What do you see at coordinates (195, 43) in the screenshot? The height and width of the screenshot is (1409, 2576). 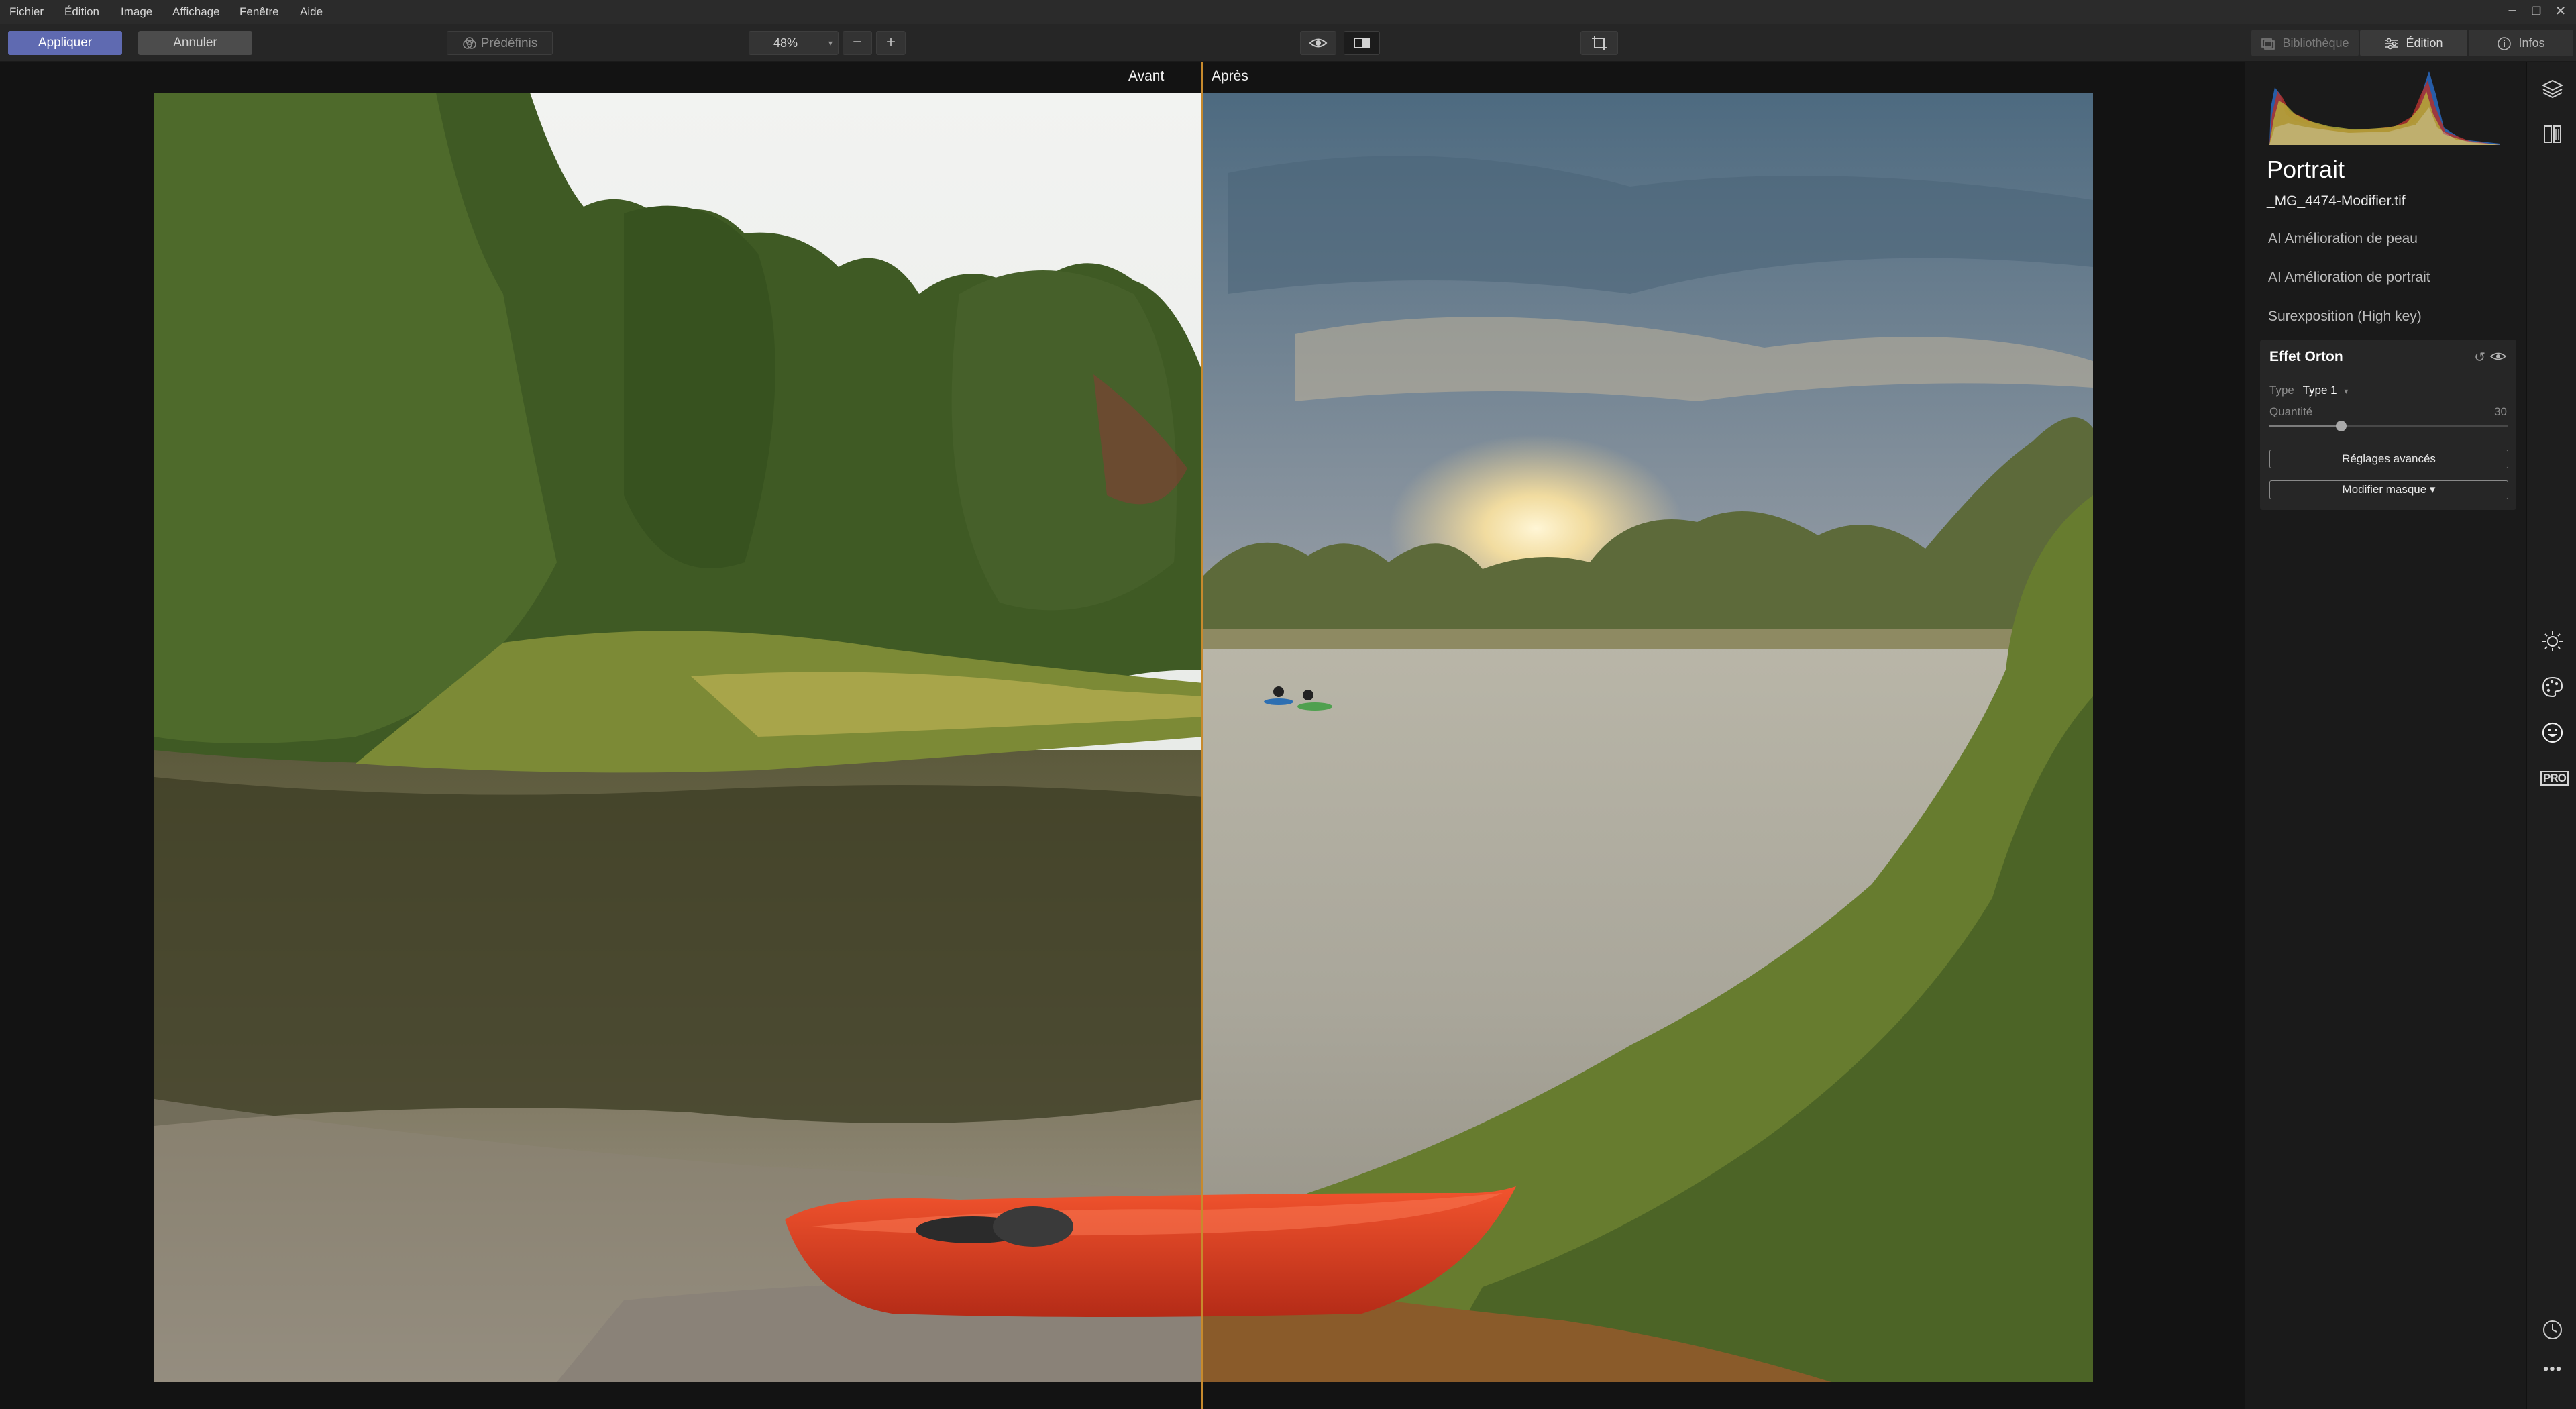 I see `cancel-button: Annuler` at bounding box center [195, 43].